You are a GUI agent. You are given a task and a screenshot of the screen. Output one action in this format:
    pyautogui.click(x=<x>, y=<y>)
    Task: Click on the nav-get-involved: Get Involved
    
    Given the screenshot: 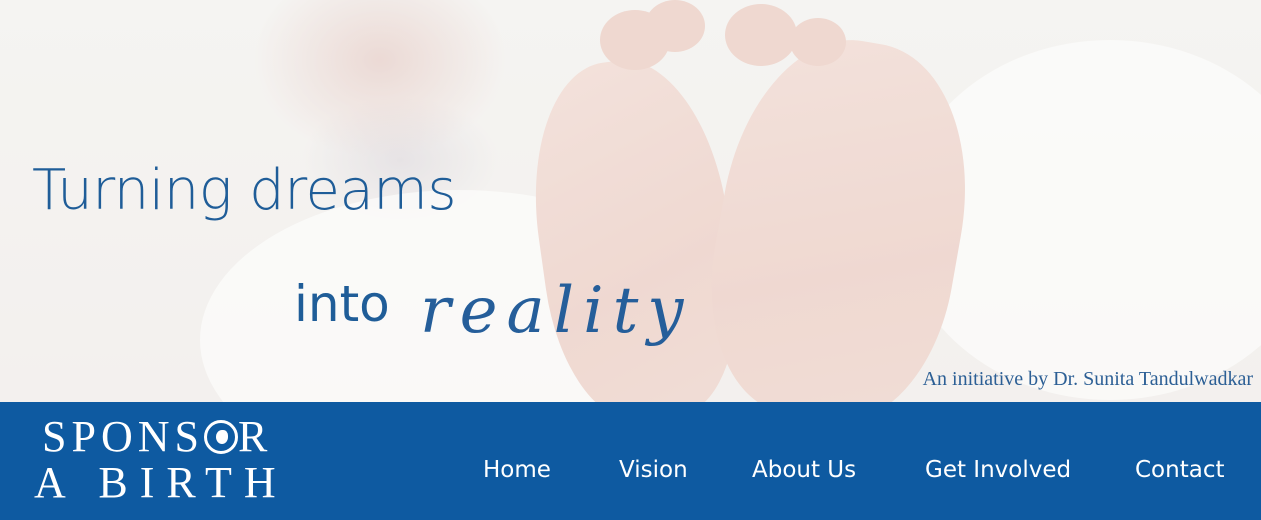 What is the action you would take?
    pyautogui.click(x=998, y=470)
    